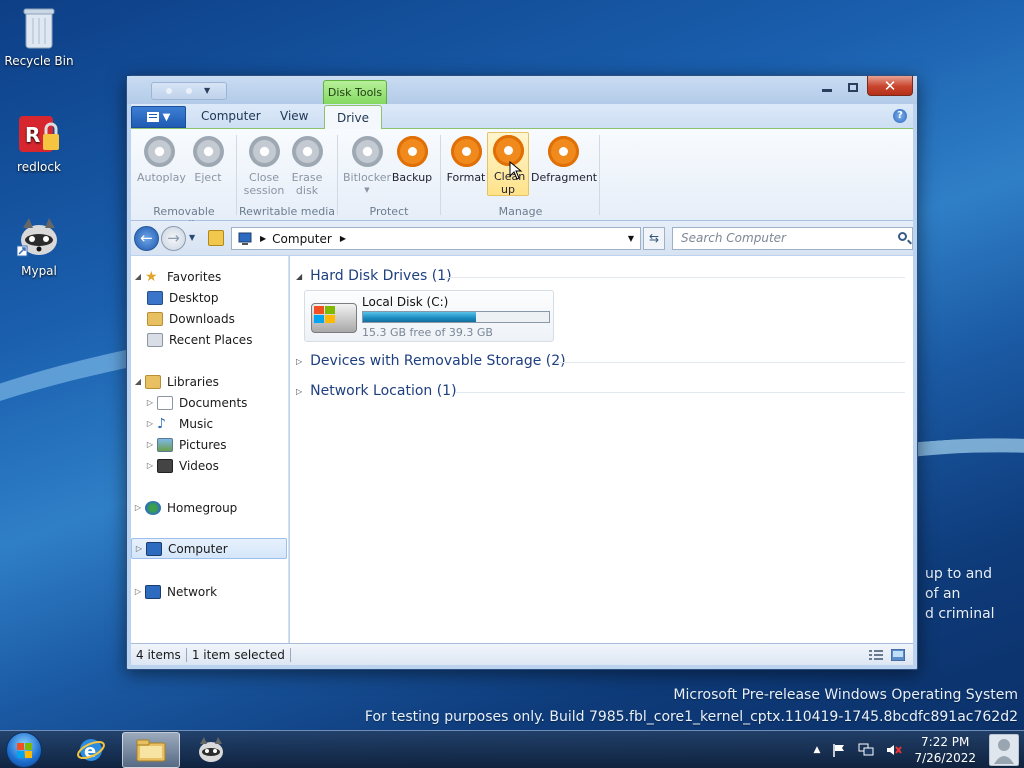 This screenshot has height=768, width=1024. What do you see at coordinates (221, 402) in the screenshot?
I see `nav-item-documents: ▷ Documents` at bounding box center [221, 402].